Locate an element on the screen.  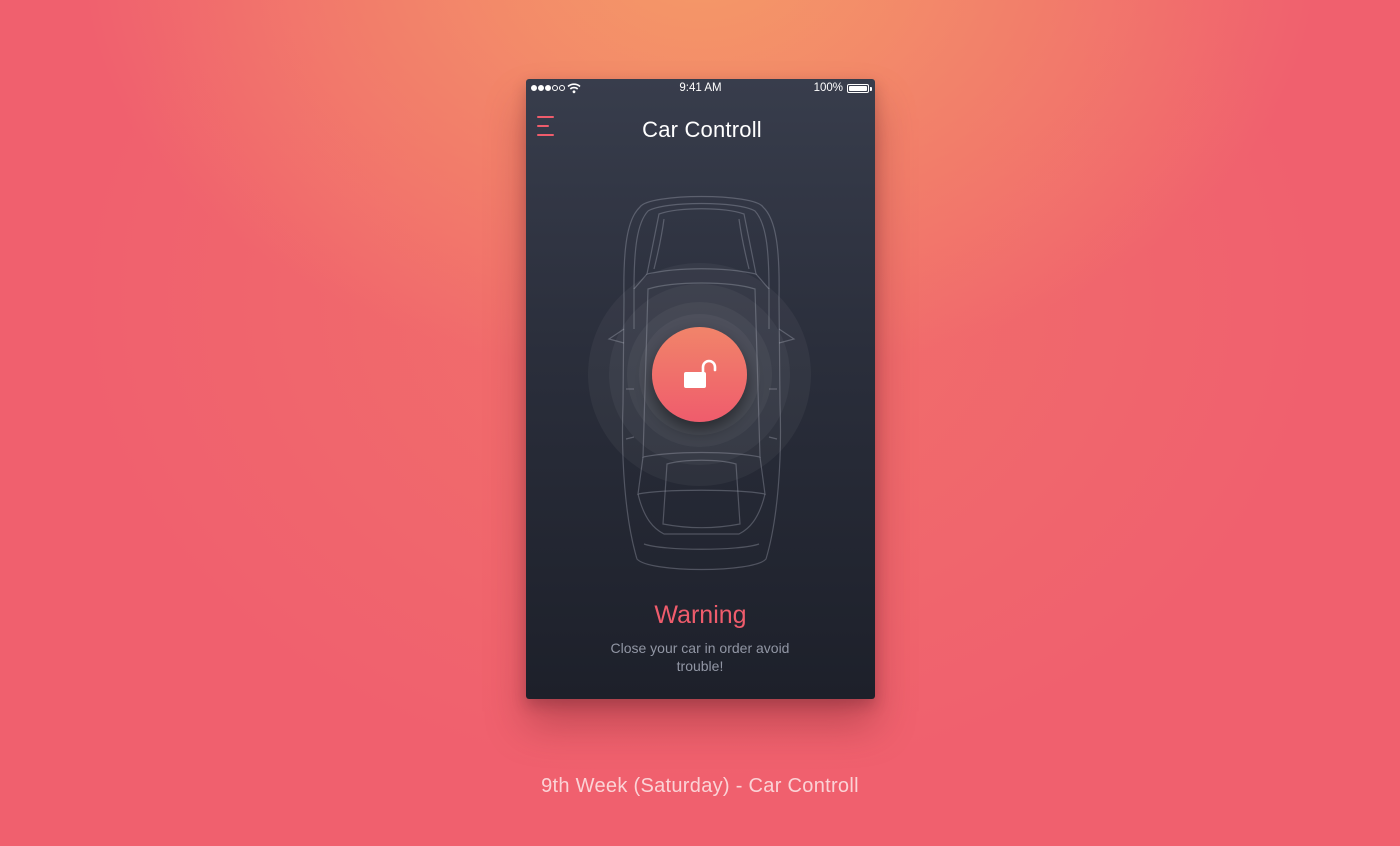
warning-message: Close your car in order avoid trouble! is located at coordinates (700, 657).